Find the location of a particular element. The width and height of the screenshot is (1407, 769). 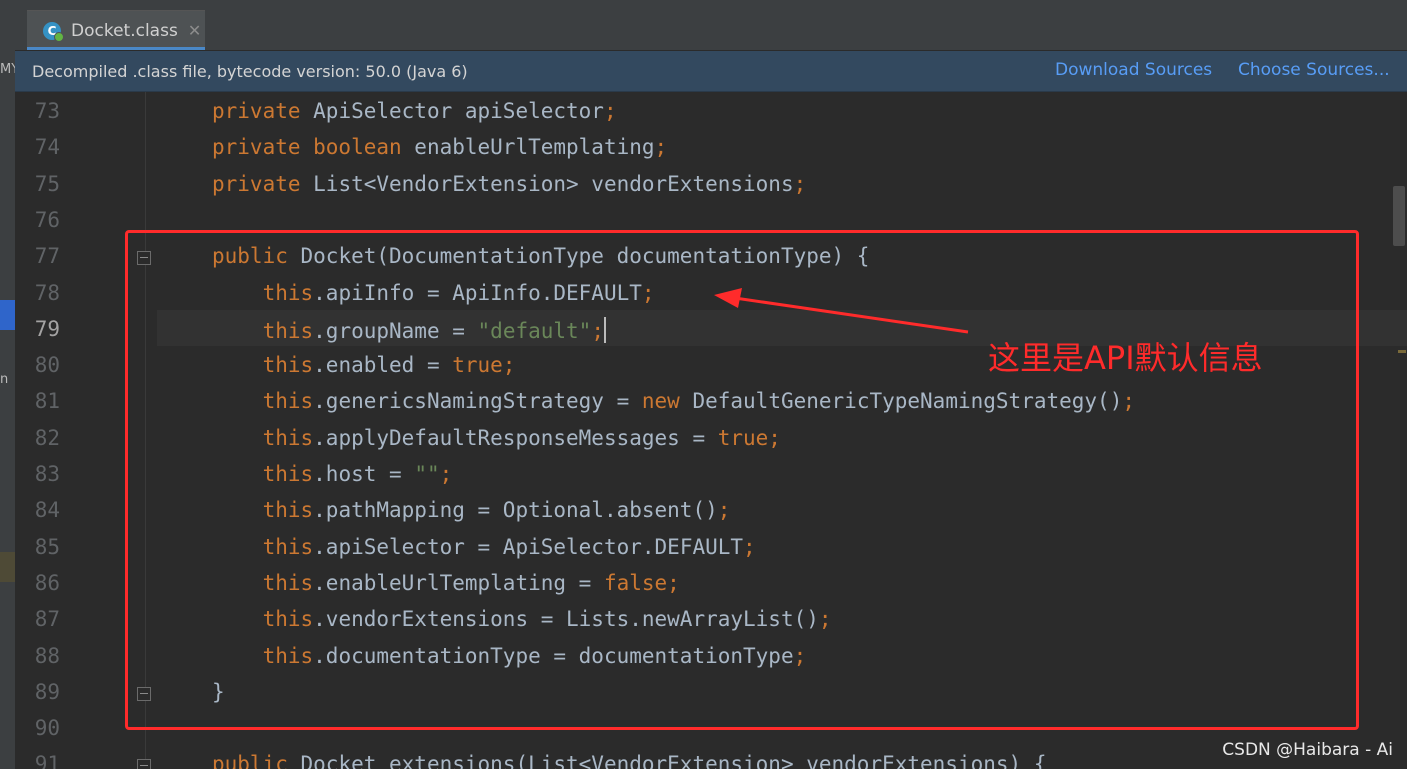

annotation-label: 这里是API默认信息 is located at coordinates (1125, 358).